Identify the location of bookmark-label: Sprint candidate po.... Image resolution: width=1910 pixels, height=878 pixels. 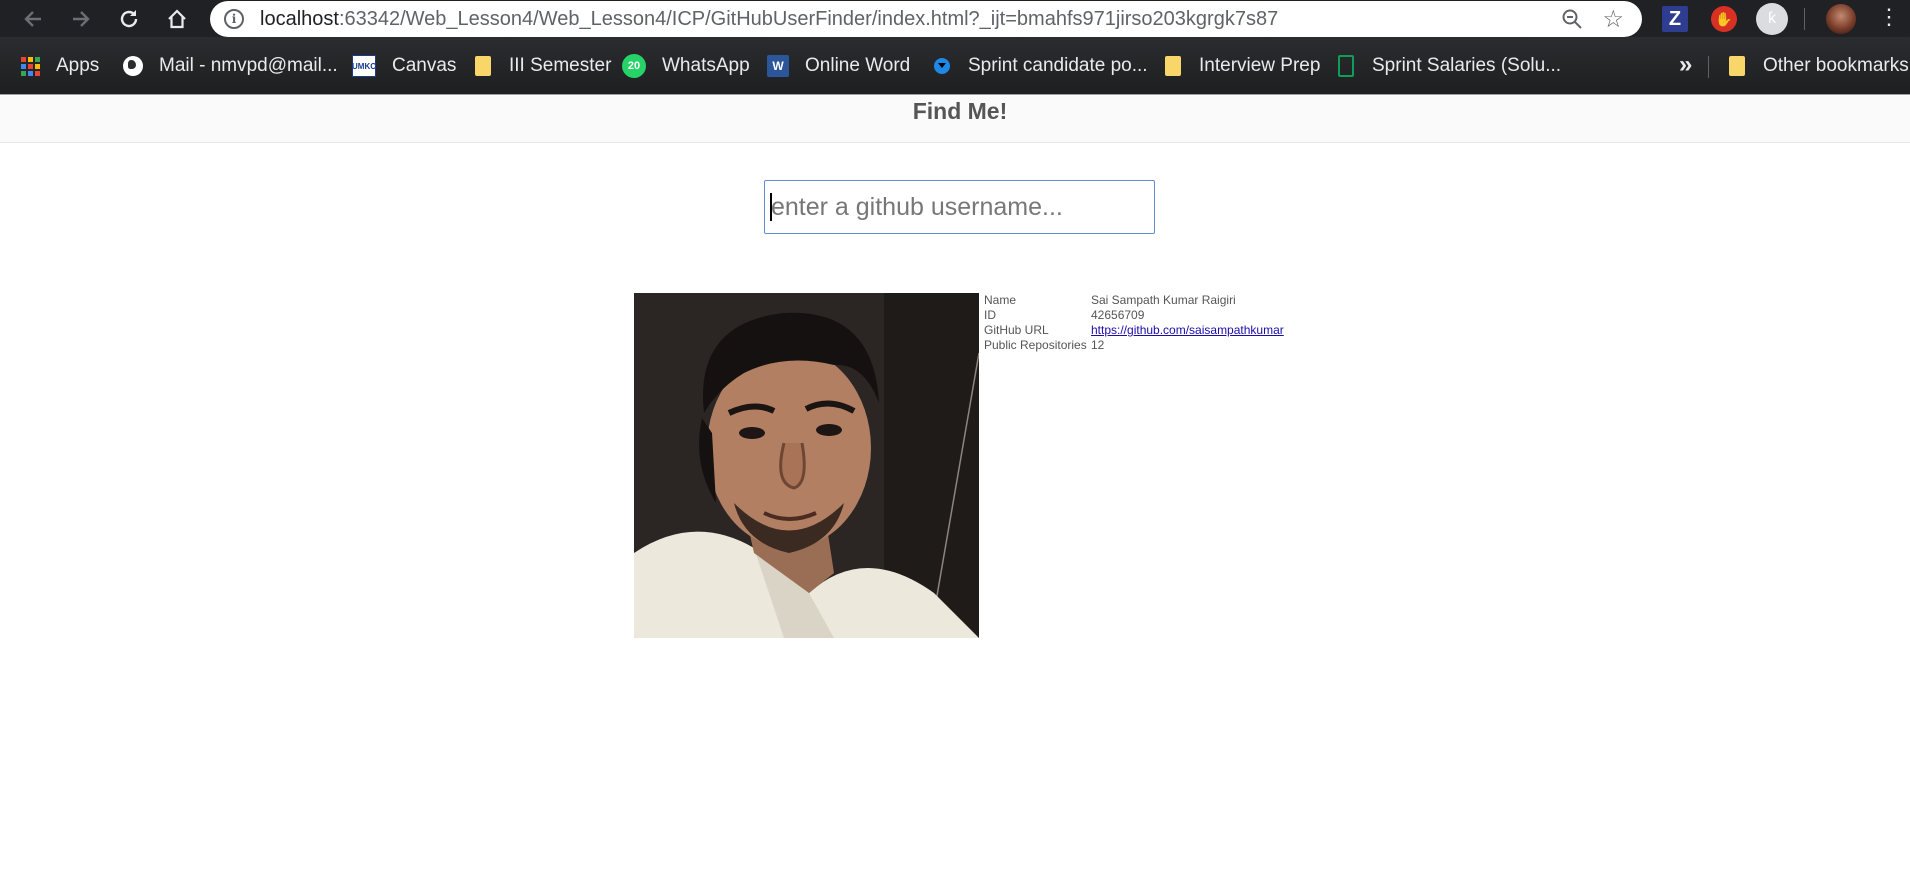
(1058, 65).